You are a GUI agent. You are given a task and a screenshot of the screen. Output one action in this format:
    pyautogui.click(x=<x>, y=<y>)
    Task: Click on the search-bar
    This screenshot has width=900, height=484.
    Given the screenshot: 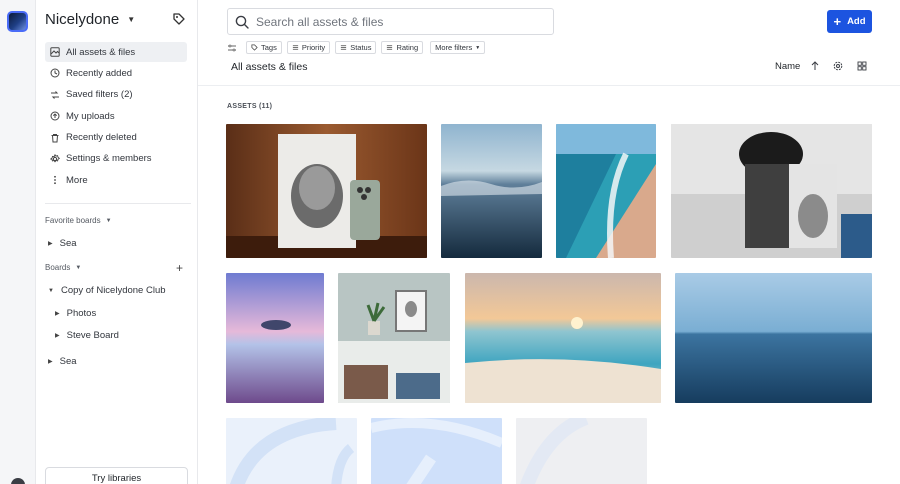 What is the action you would take?
    pyautogui.click(x=390, y=21)
    